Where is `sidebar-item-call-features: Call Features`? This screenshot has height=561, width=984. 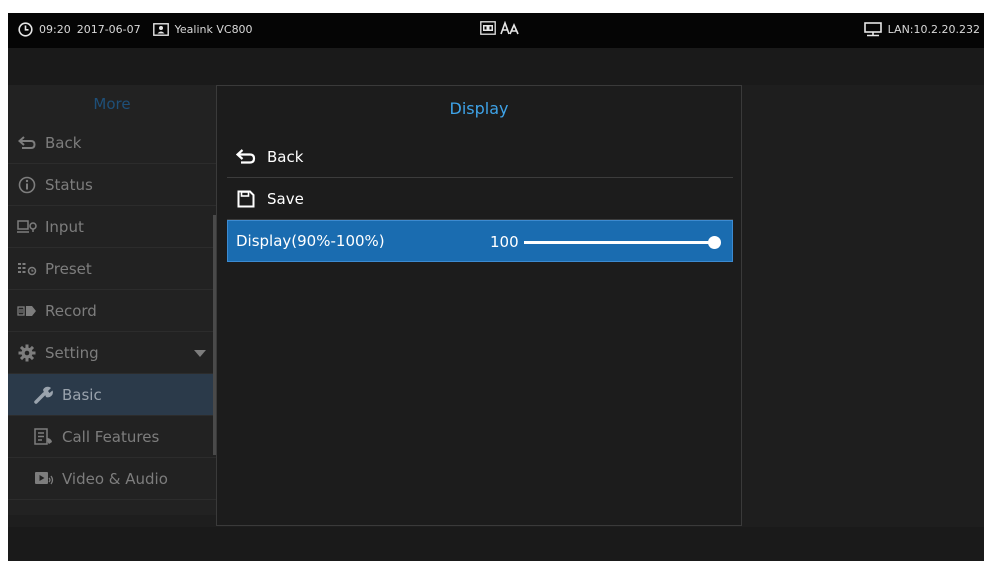
sidebar-item-call-features: Call Features is located at coordinates (112, 437).